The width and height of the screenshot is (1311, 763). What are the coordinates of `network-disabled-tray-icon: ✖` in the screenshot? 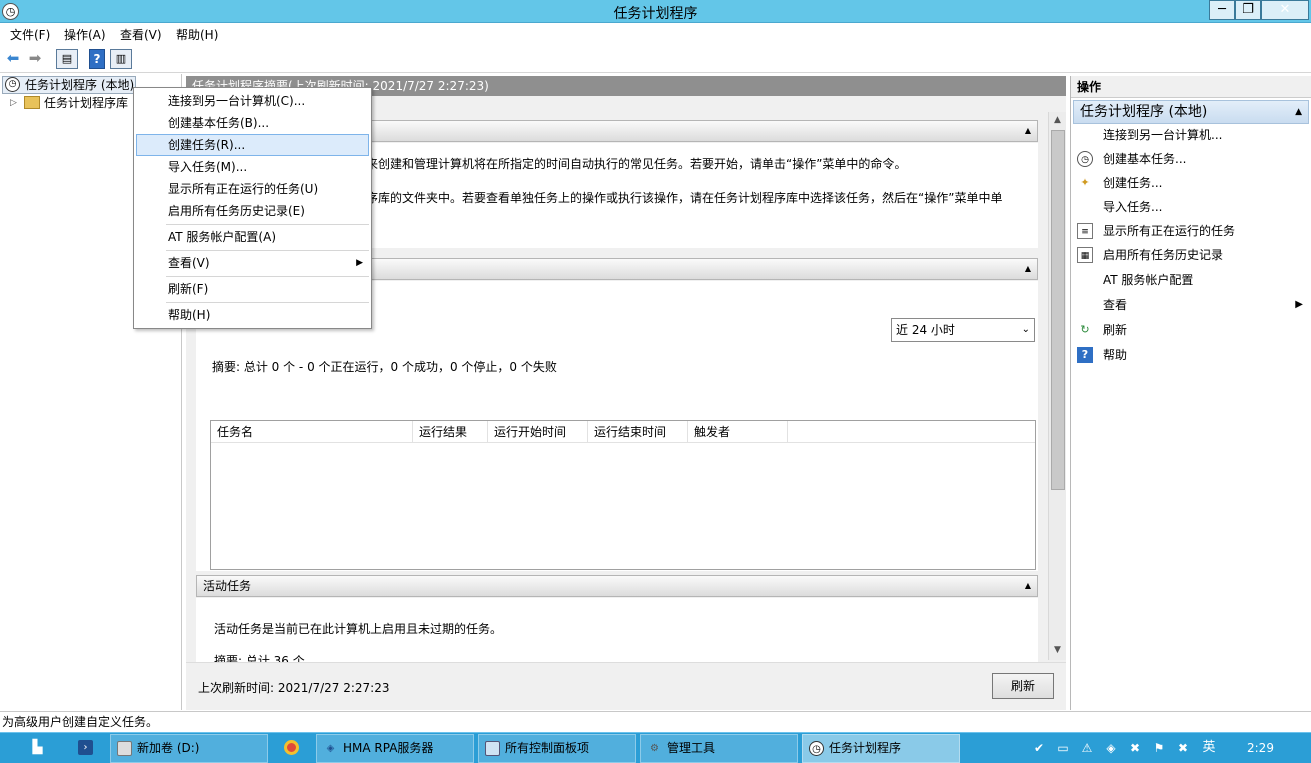 It's located at (1135, 748).